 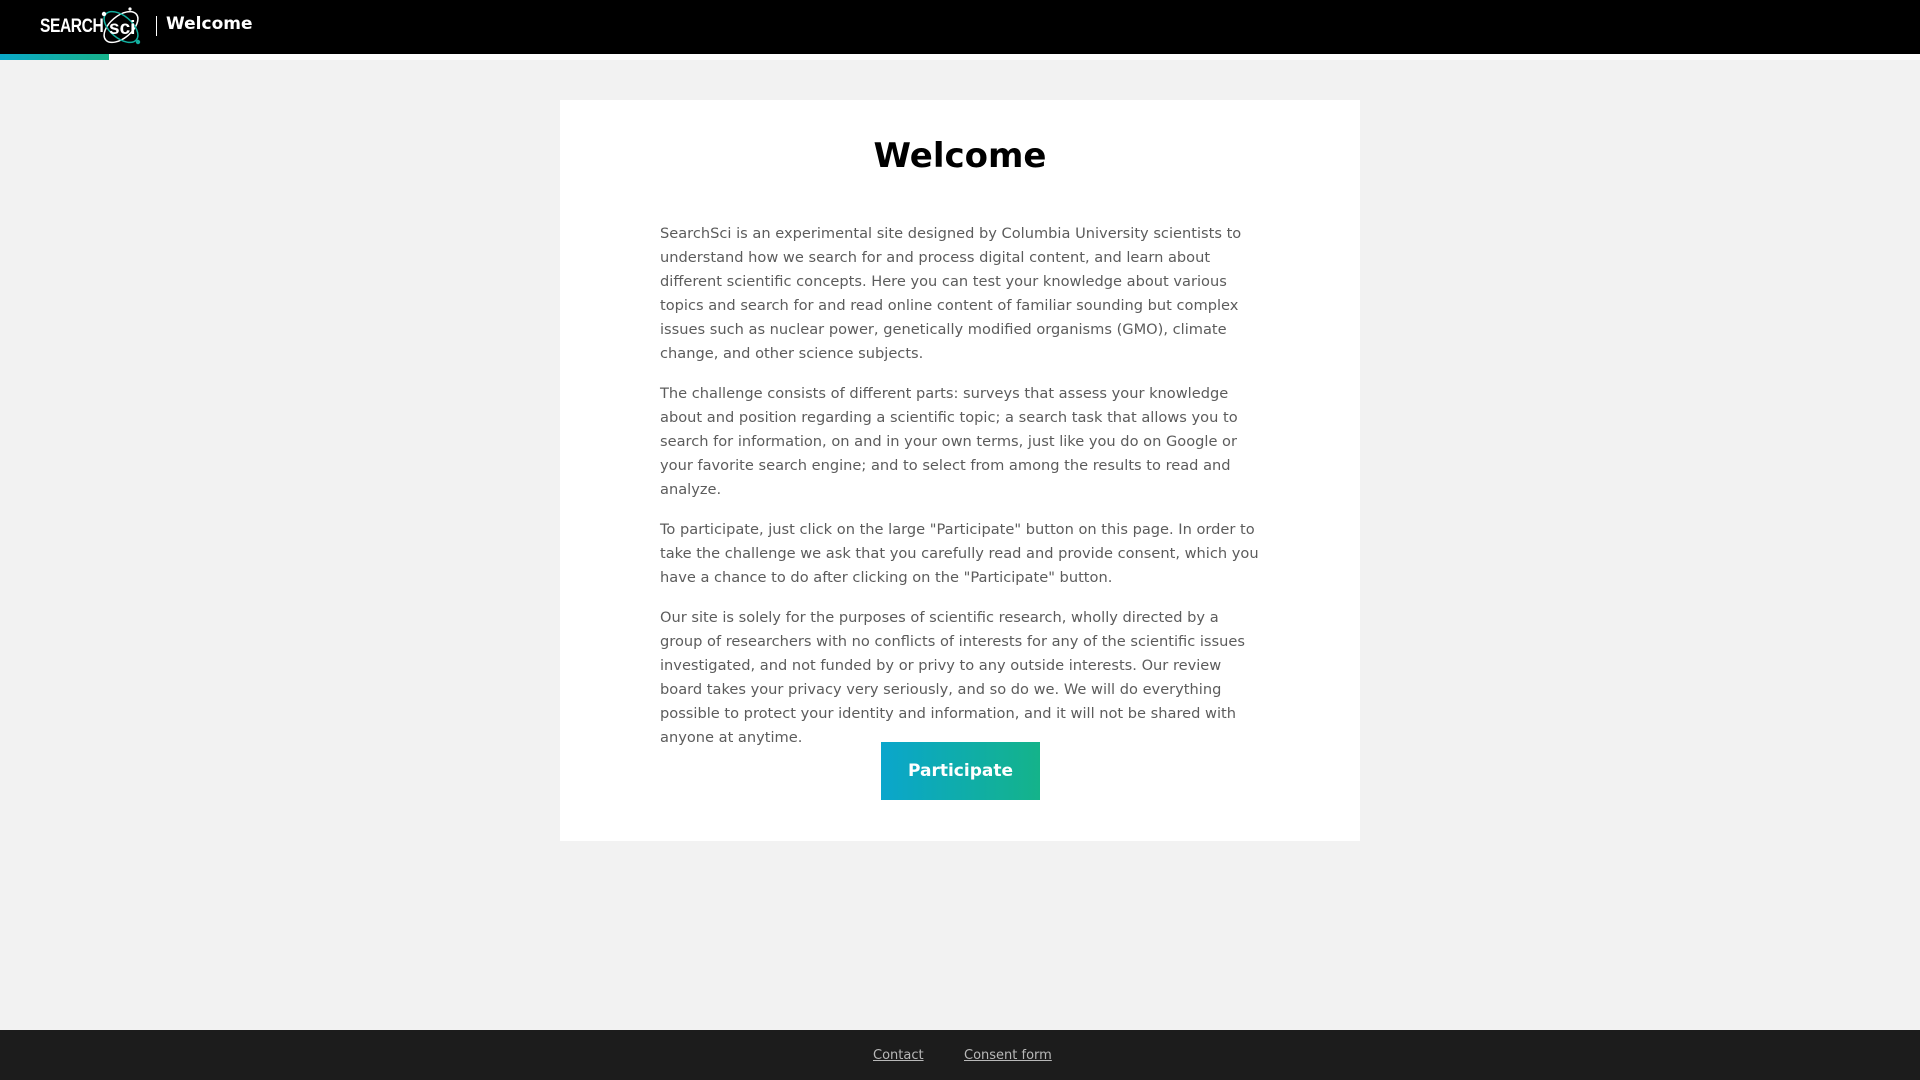 I want to click on welcome-heading: Welcome, so click(x=960, y=156).